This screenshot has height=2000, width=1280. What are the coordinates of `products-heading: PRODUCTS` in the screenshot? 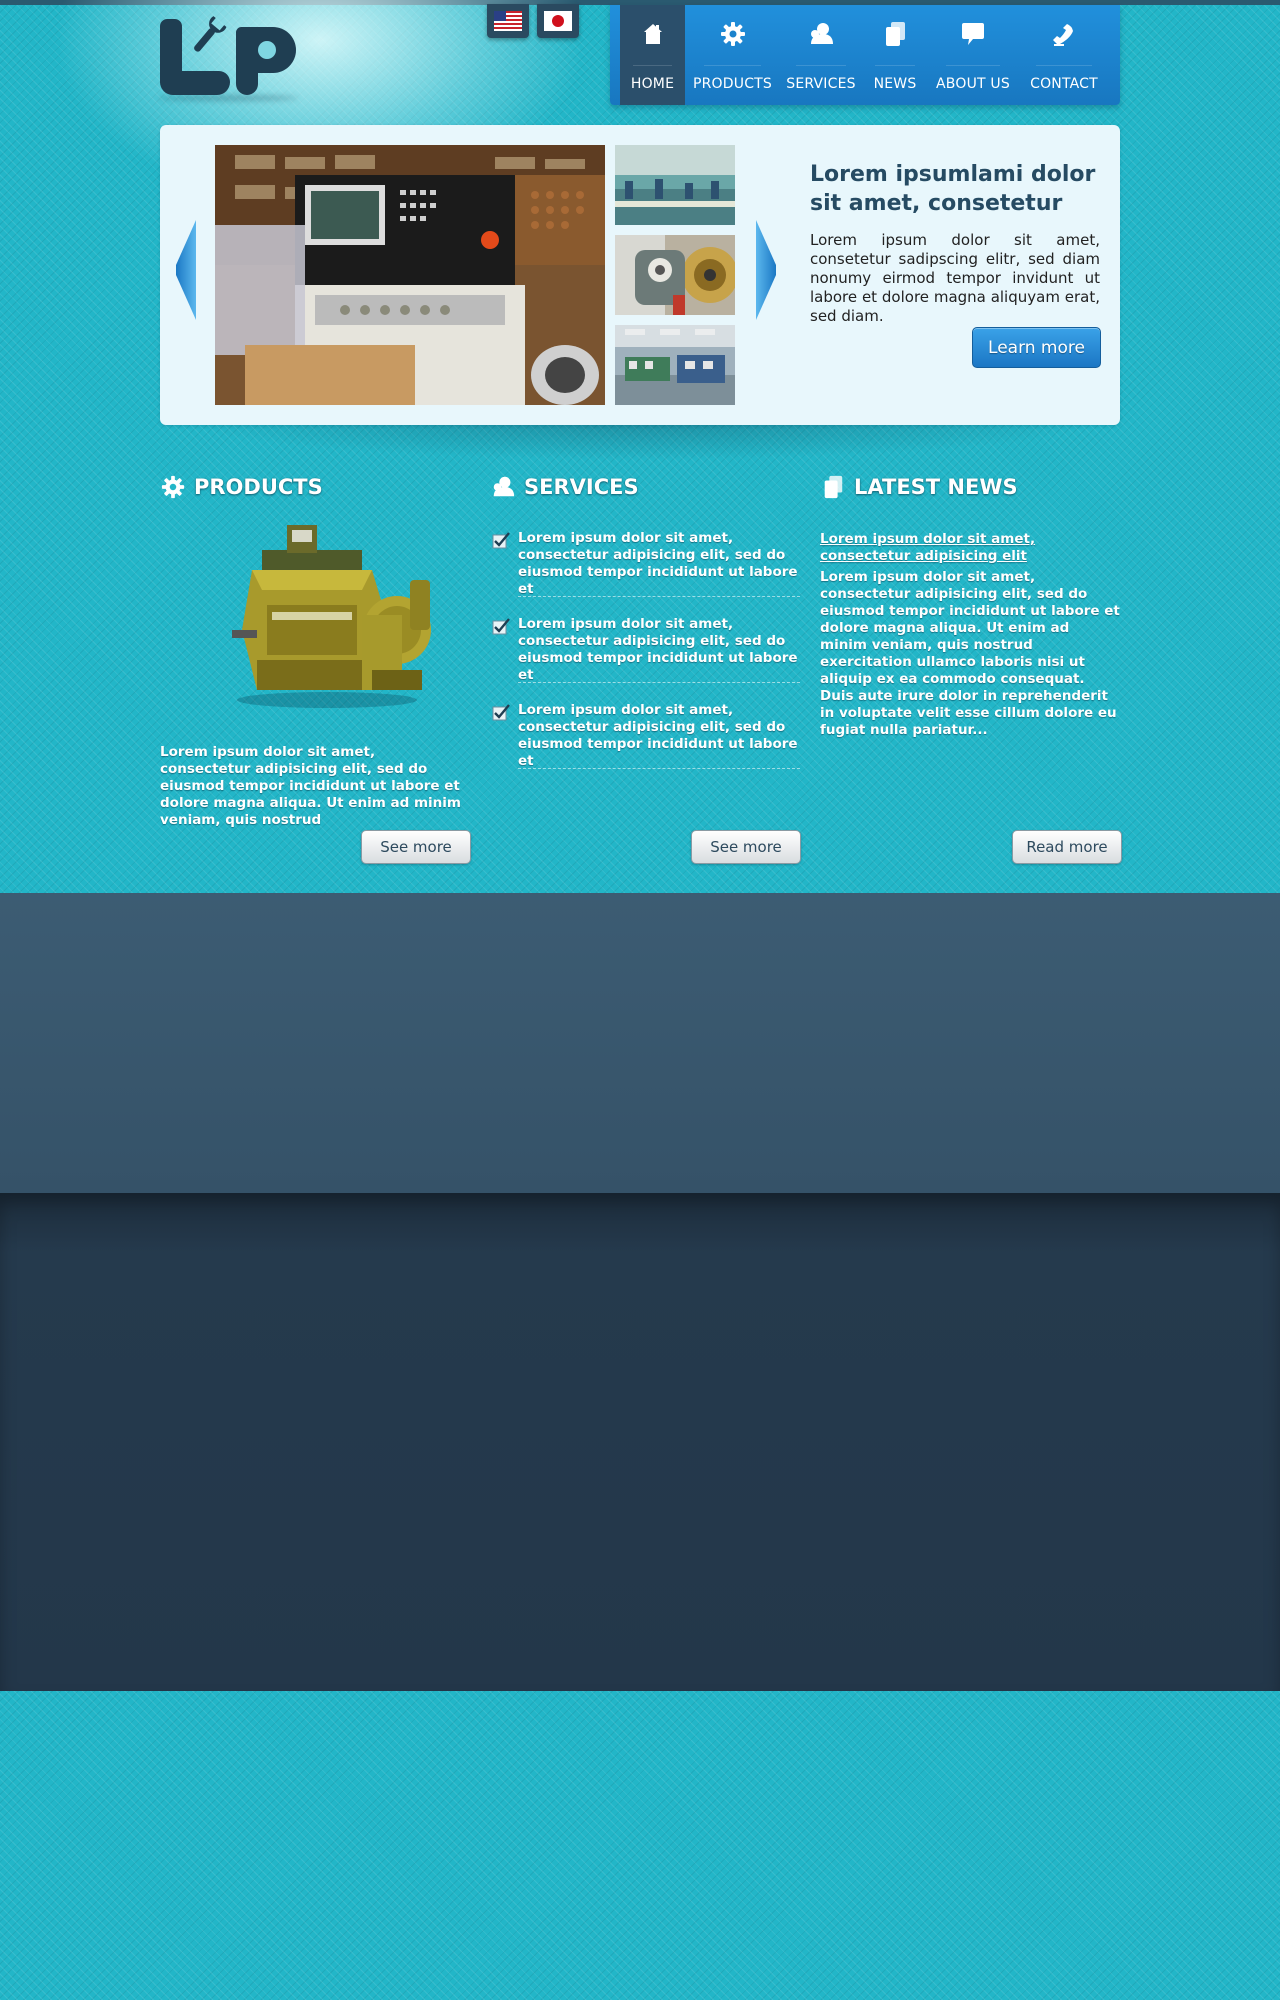 It's located at (241, 487).